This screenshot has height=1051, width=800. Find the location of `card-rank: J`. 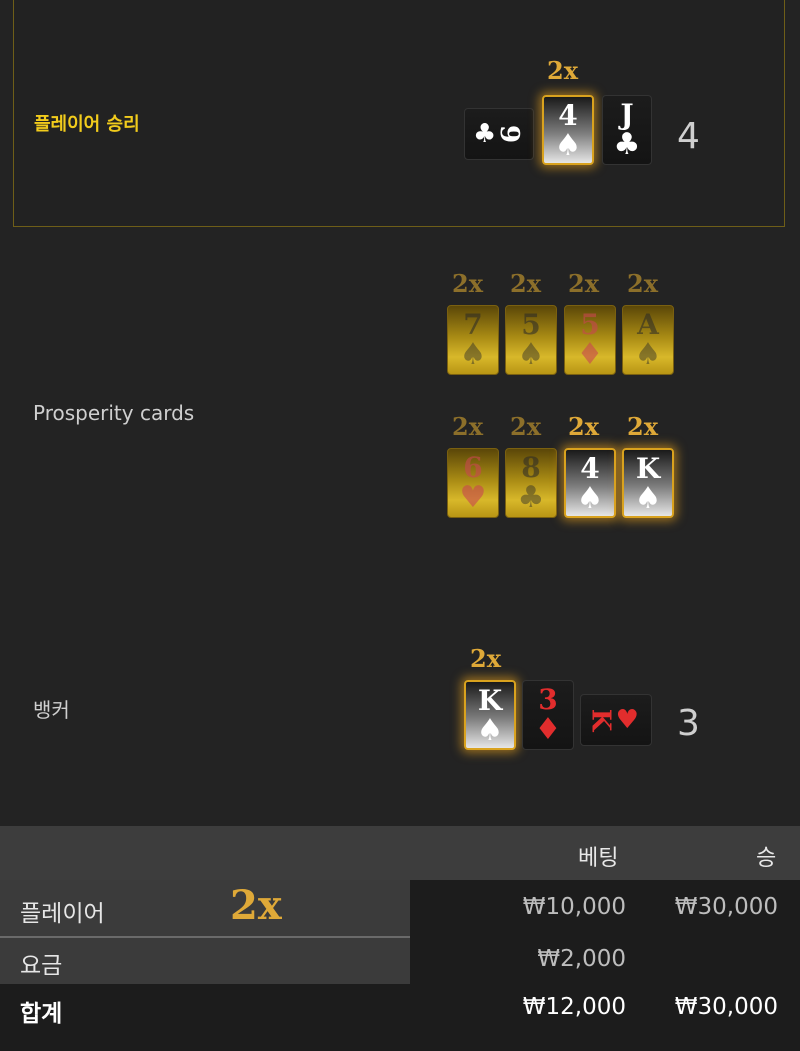

card-rank: J is located at coordinates (627, 114).